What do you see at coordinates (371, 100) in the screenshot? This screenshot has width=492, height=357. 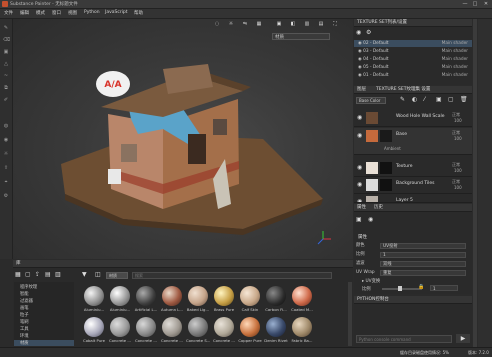 I see `channel-select: Base Color` at bounding box center [371, 100].